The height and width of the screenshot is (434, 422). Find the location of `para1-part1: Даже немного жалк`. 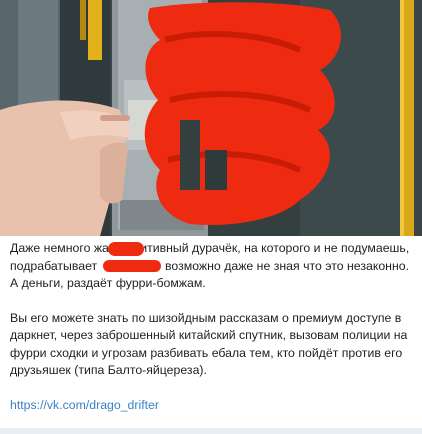

para1-part1: Даже немного жалк is located at coordinates (66, 248).